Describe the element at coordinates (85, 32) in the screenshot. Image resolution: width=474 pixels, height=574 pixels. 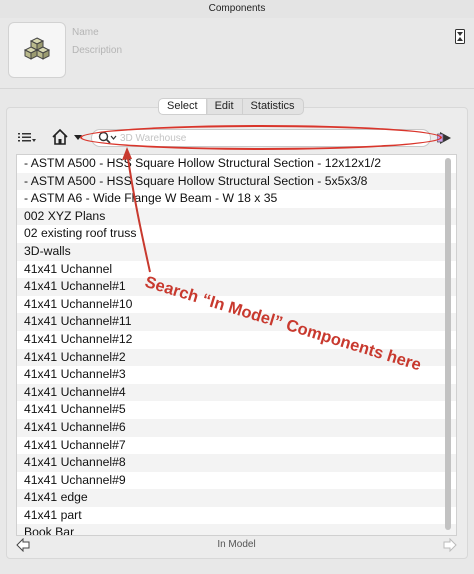
I see `name-field: Name` at that location.